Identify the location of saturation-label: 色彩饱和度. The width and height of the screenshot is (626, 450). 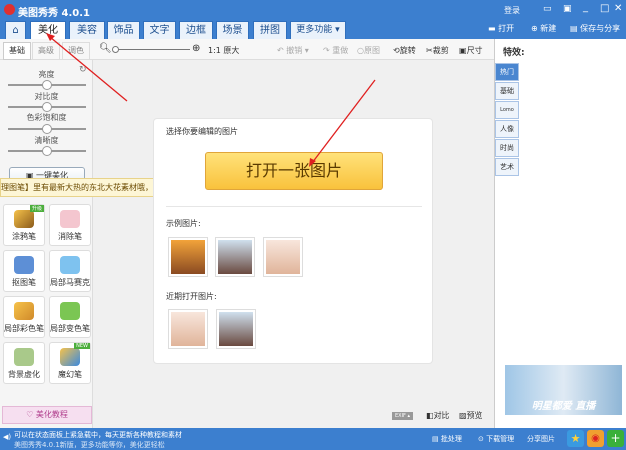
(46, 117).